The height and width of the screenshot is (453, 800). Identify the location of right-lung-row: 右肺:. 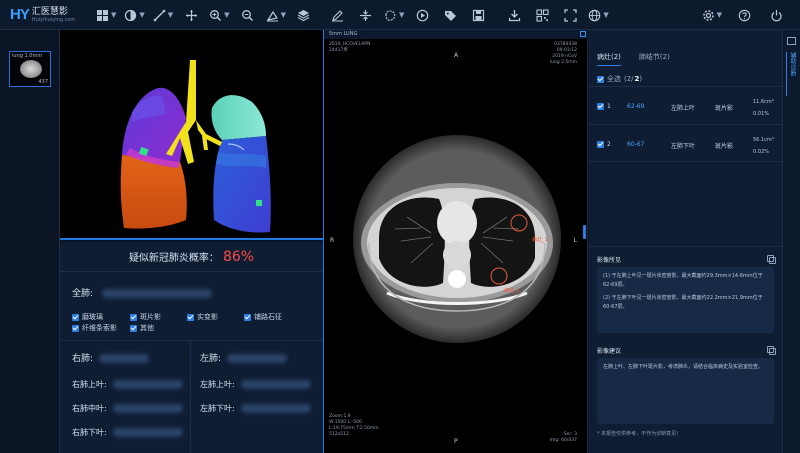
(111, 357).